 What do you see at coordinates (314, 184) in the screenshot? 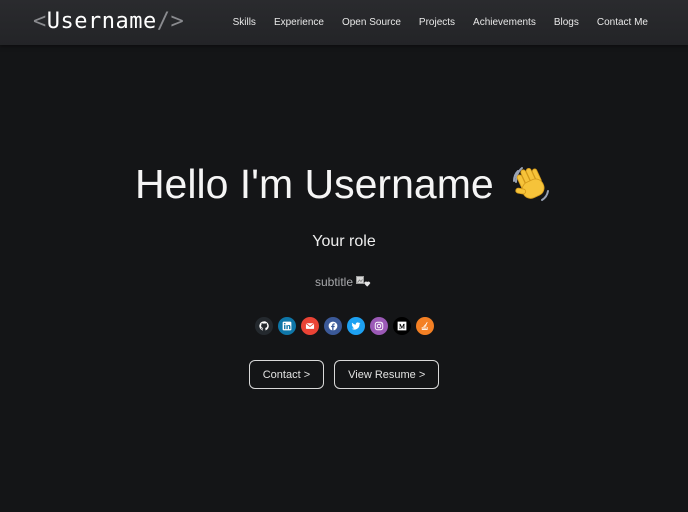
I see `hero-title-text: Hello I'm Username` at bounding box center [314, 184].